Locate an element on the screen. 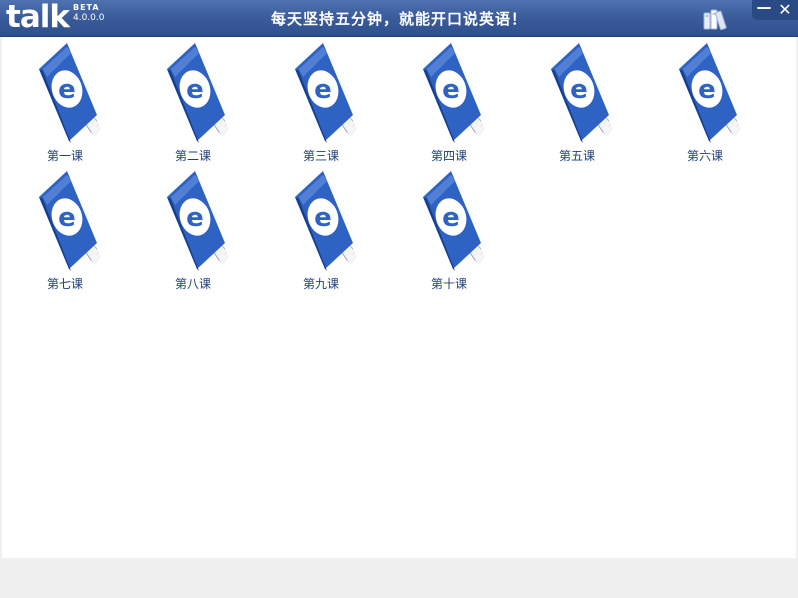 This screenshot has height=598, width=798. slogan-title: 每天坚持五分钟，就能开口说英语！ is located at coordinates (398, 19).